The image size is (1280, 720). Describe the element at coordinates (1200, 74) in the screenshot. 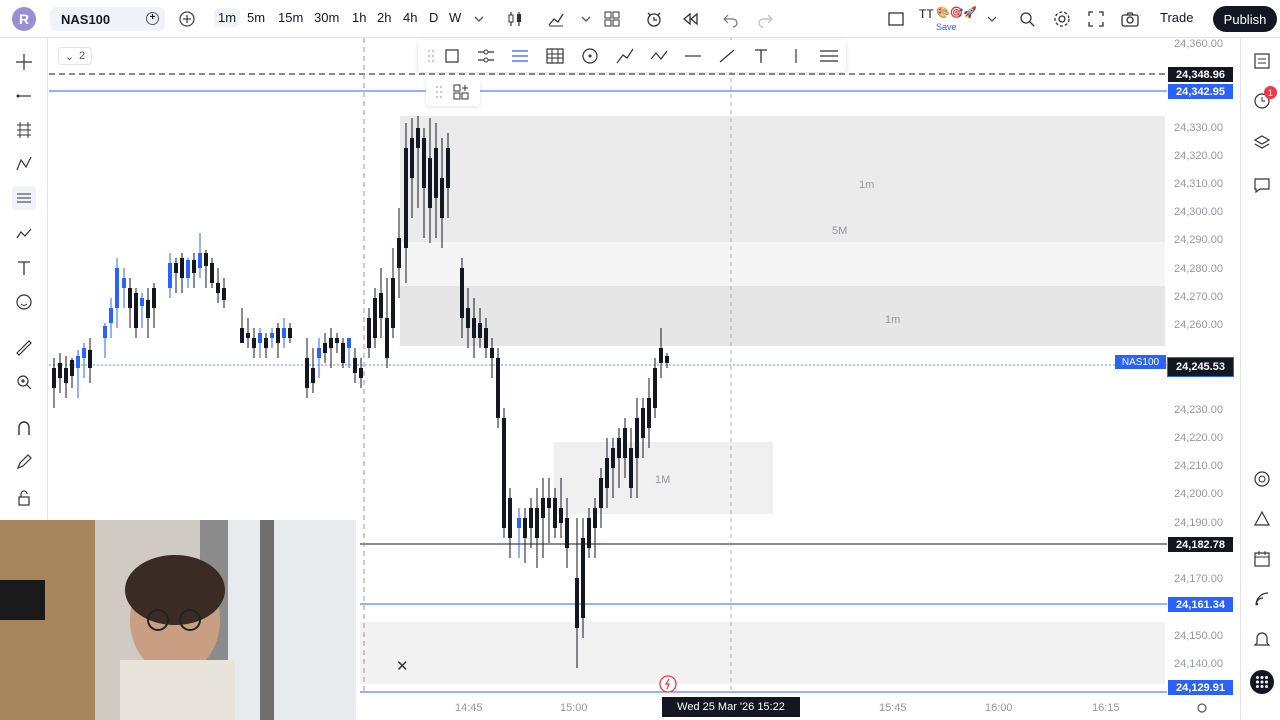

I see `dashed-level-price-tag: 24,348.96` at that location.